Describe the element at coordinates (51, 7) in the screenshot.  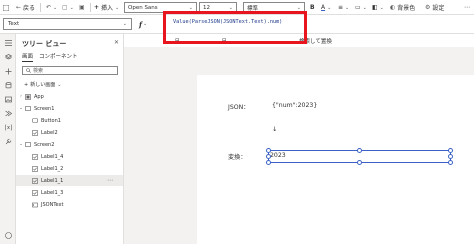
I see `undo-button: ↶ ⌄` at that location.